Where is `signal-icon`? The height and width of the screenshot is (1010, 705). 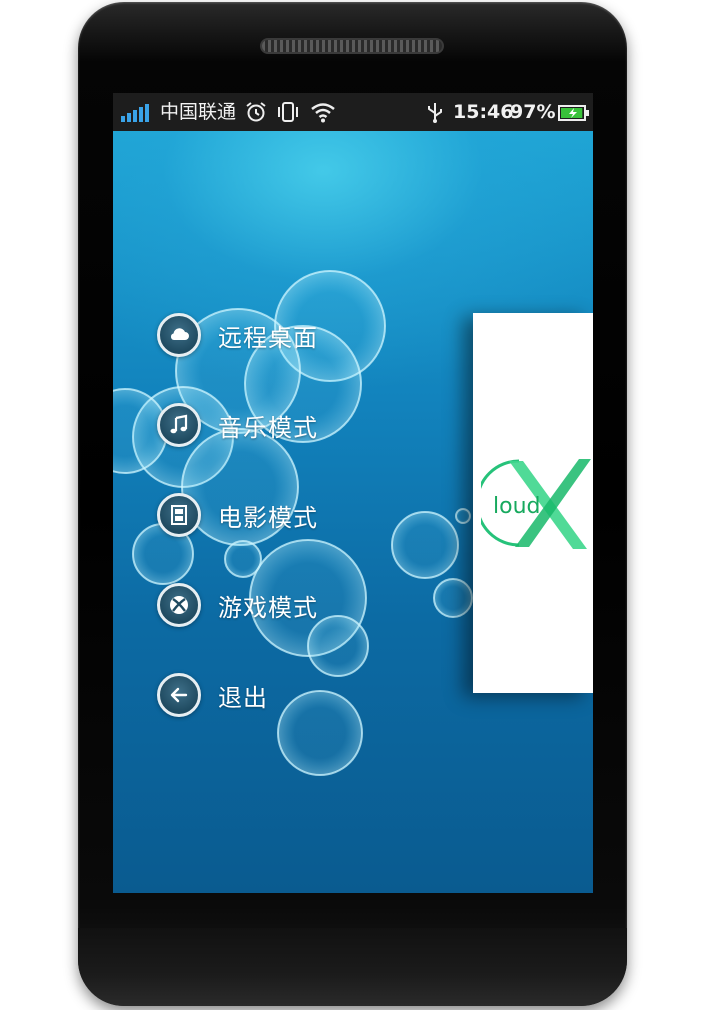
signal-icon is located at coordinates (135, 113).